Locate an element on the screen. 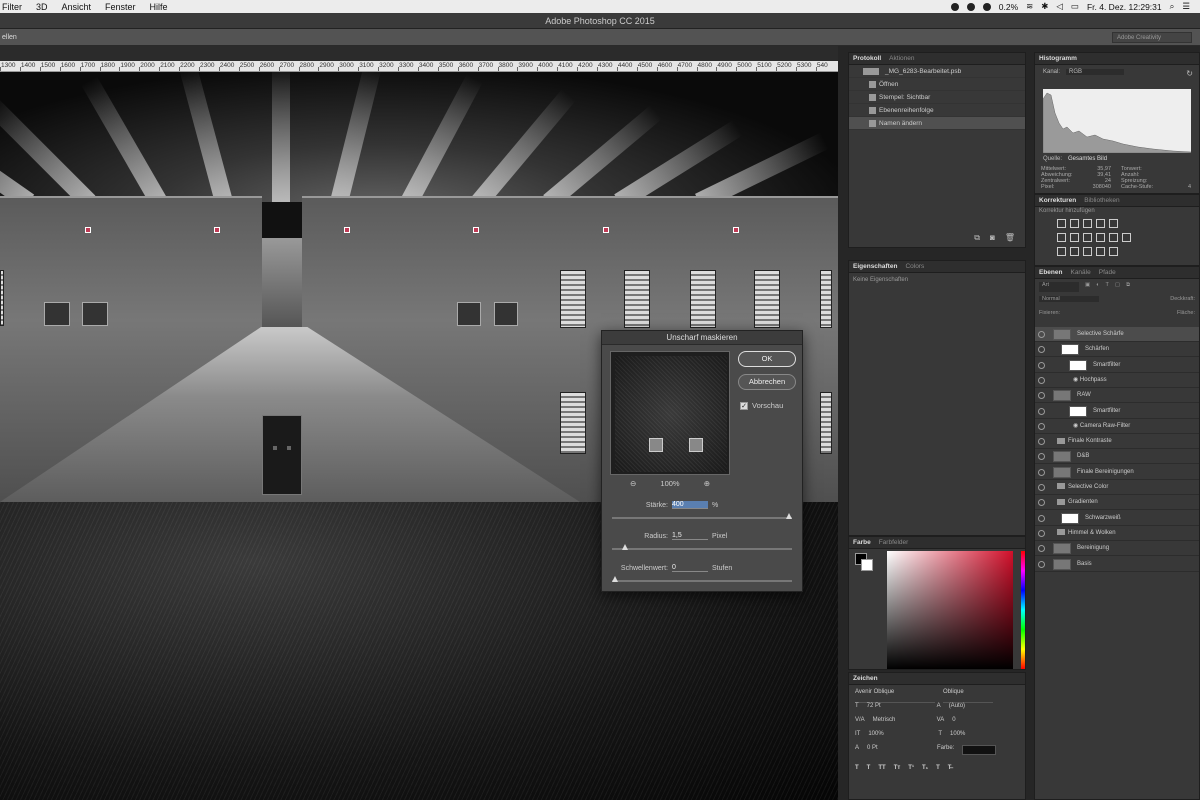 Image resolution: width=1200 pixels, height=800 pixels. zoom-out-icon: ⊖ is located at coordinates (633, 483).